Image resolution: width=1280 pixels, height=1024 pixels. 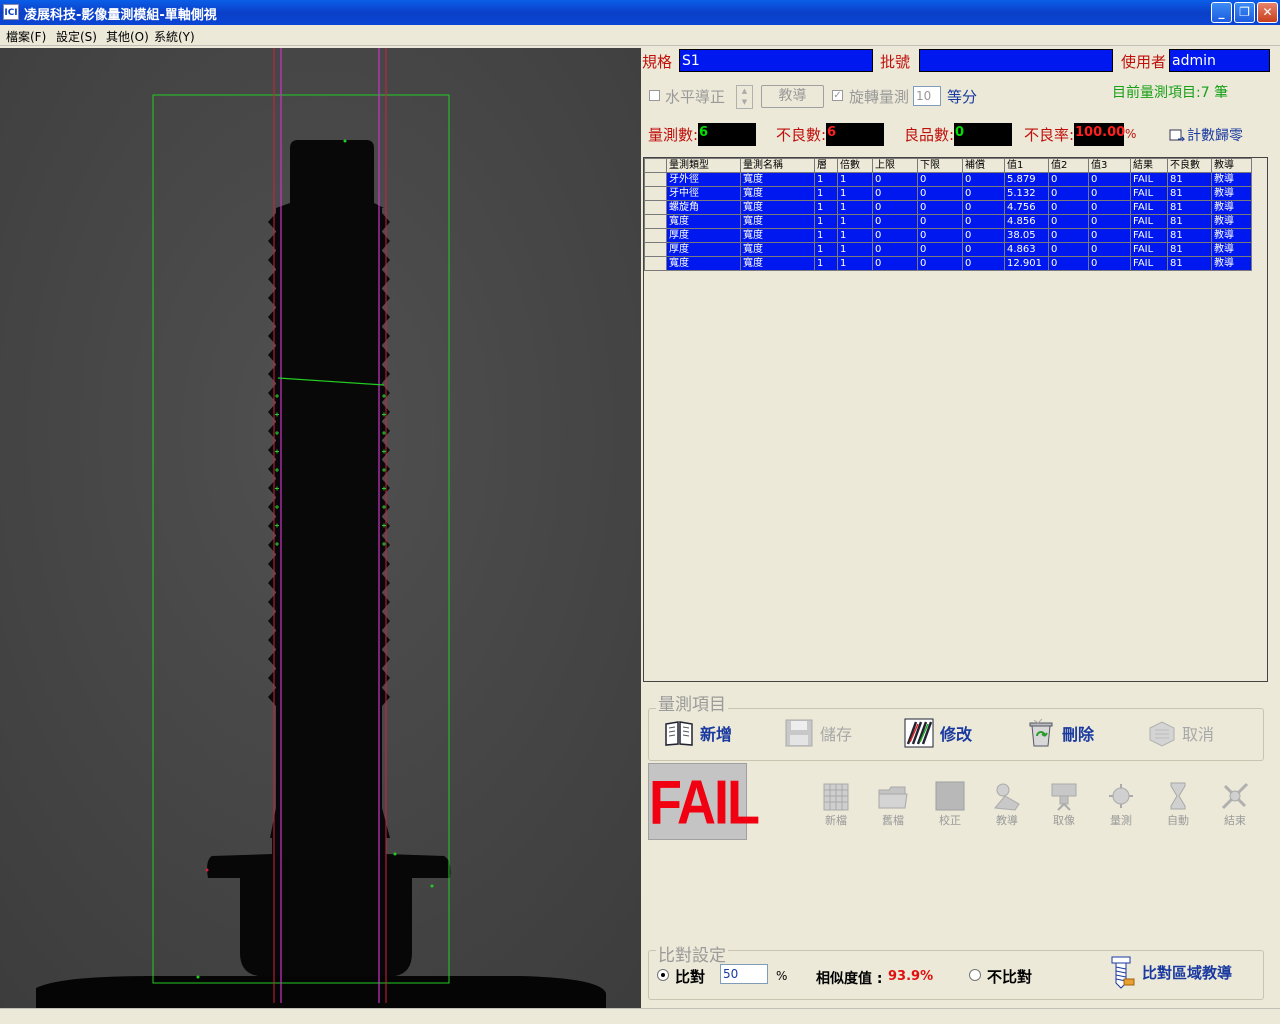 I want to click on close-icon: ✕, so click(x=1267, y=12).